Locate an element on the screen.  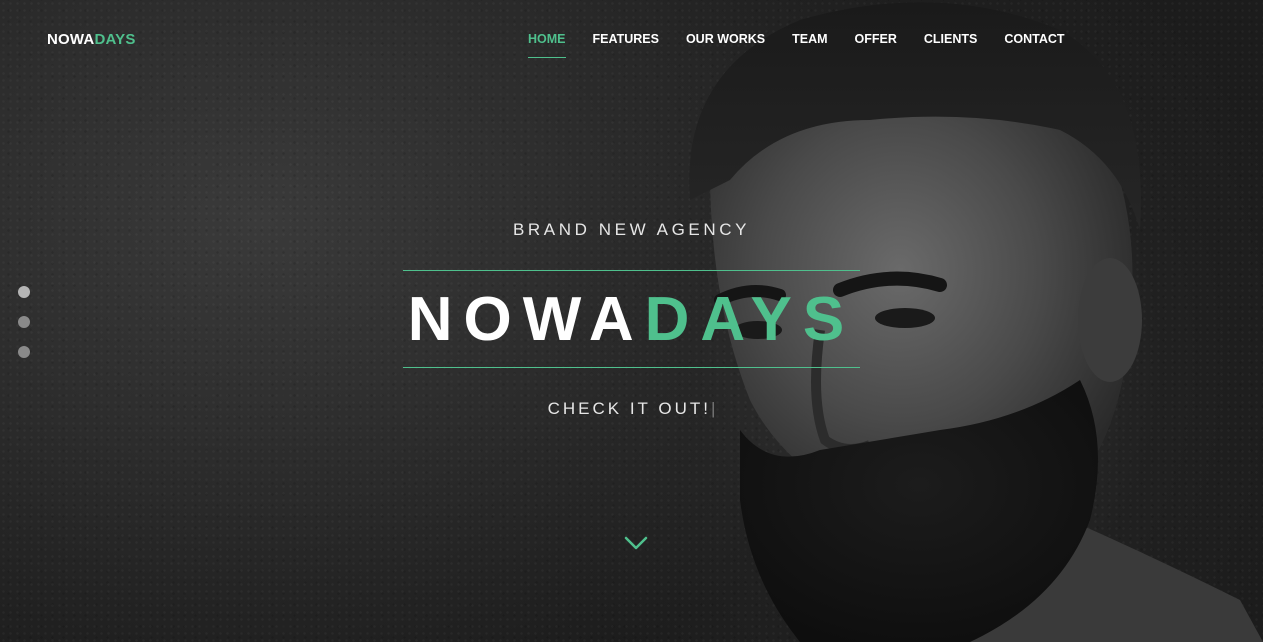
check-it-out-link: CHECK IT OUT!| is located at coordinates (631, 409).